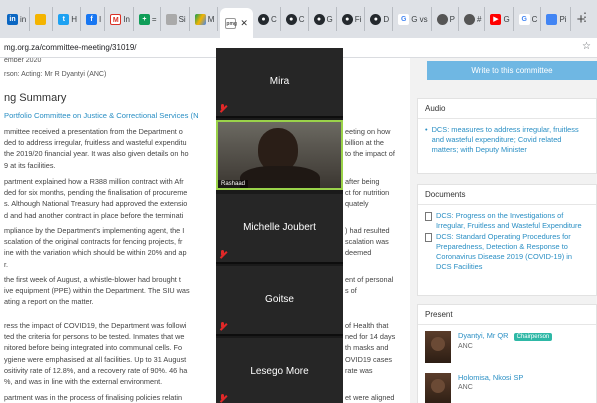 Image resolution: width=597 pixels, height=403 pixels. I want to click on document-icon, so click(428, 237).